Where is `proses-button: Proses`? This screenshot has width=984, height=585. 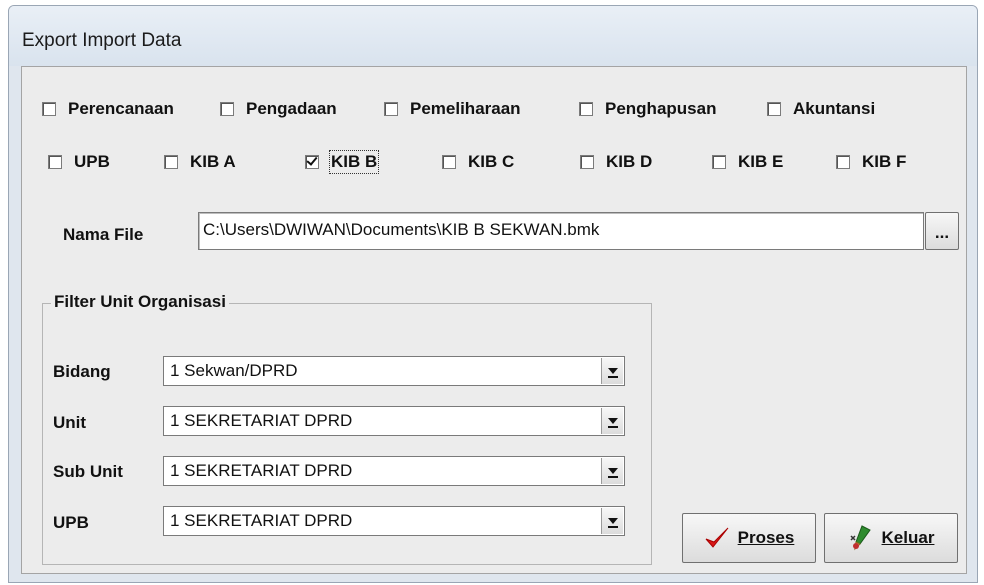 proses-button: Proses is located at coordinates (749, 538).